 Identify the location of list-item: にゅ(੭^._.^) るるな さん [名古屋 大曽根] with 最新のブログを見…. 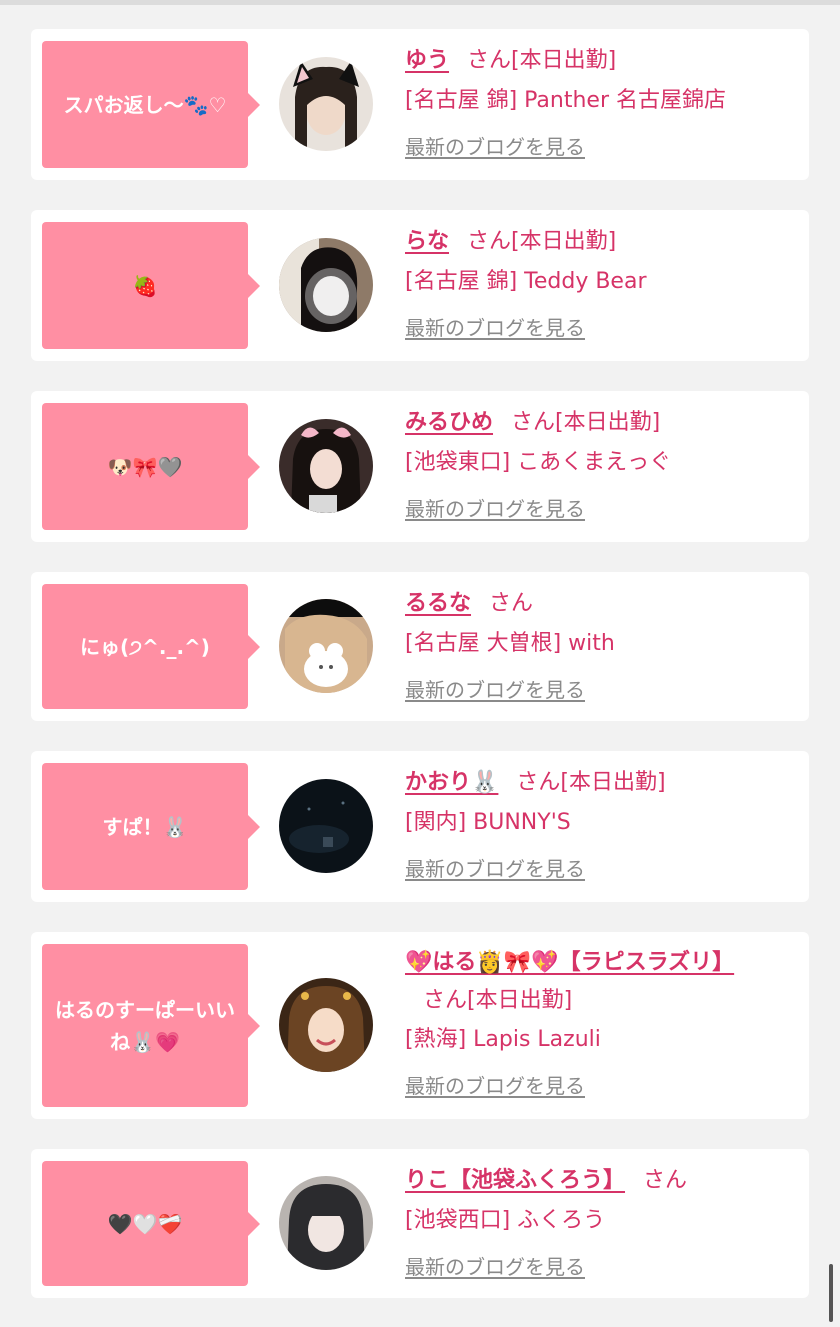
(420, 646).